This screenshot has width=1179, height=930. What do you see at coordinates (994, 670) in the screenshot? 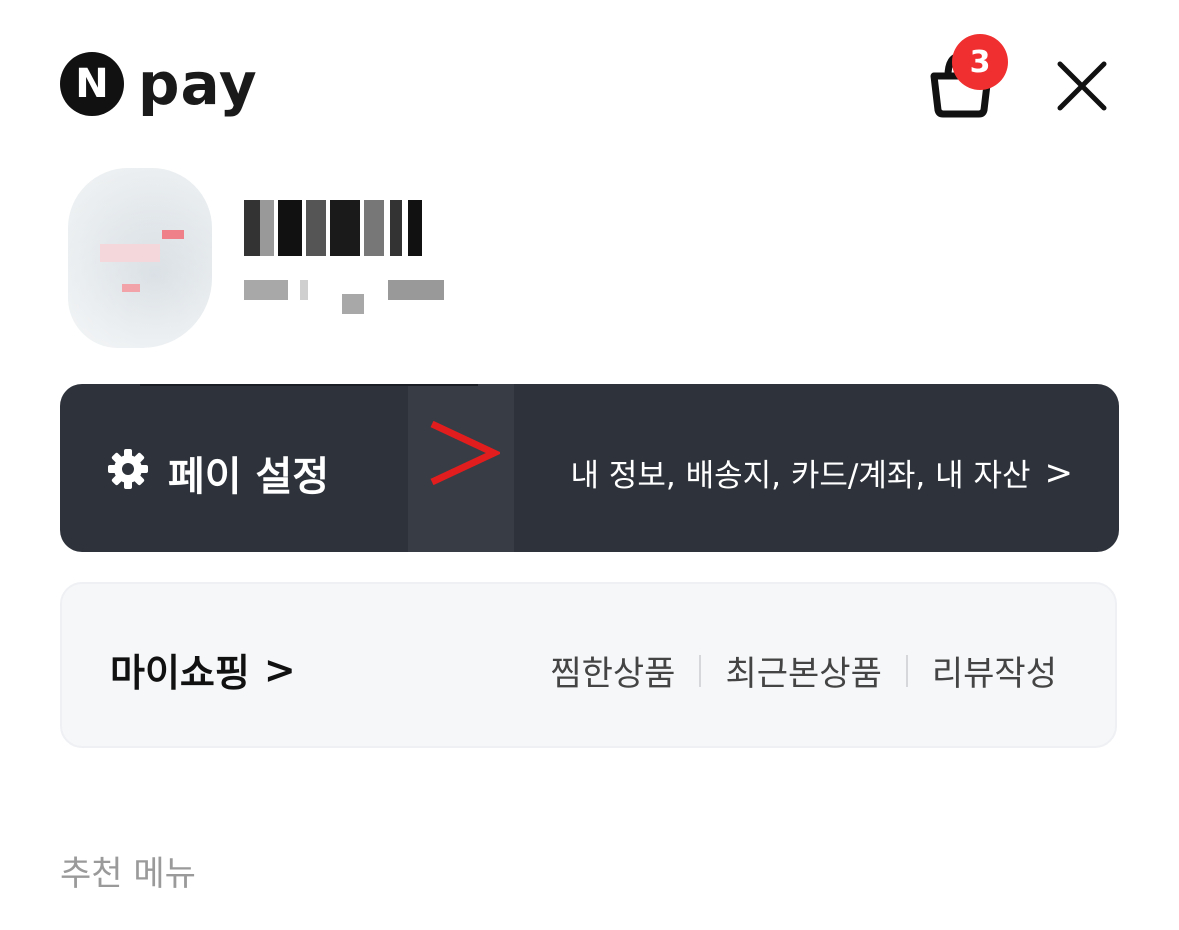
I see `write-review-link: 리뷰작성` at bounding box center [994, 670].